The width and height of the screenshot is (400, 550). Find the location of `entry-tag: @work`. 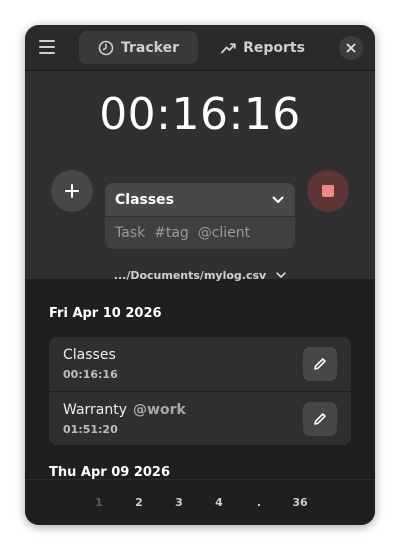

entry-tag: @work is located at coordinates (159, 410).